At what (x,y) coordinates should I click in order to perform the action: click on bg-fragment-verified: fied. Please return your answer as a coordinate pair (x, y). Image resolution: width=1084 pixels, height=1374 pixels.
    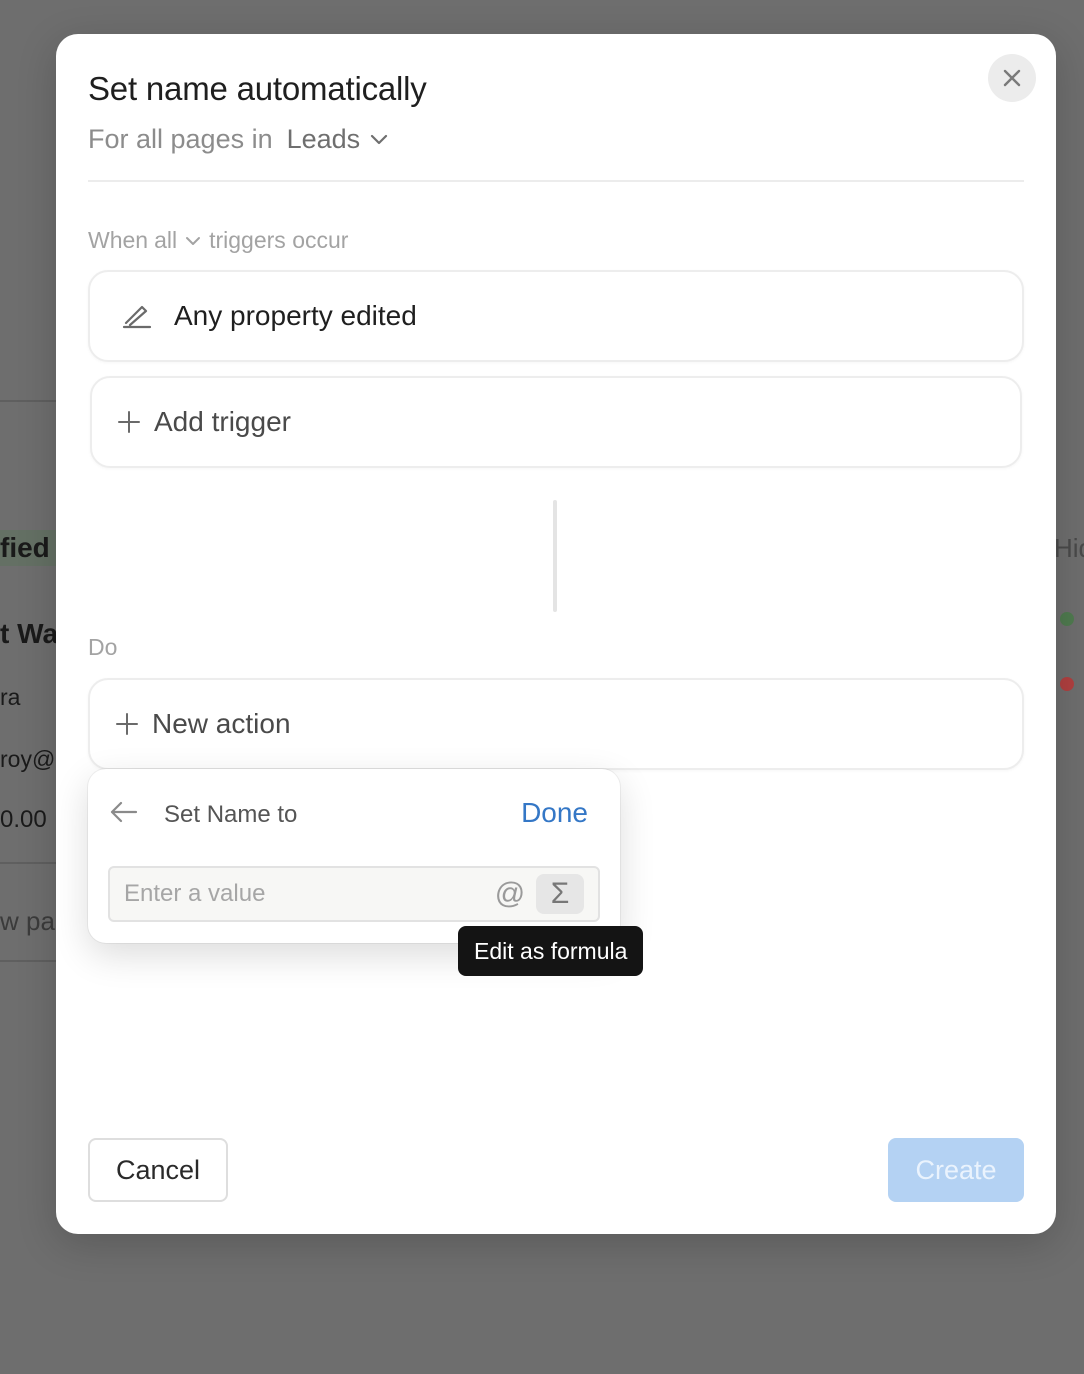
    Looking at the image, I should click on (28, 548).